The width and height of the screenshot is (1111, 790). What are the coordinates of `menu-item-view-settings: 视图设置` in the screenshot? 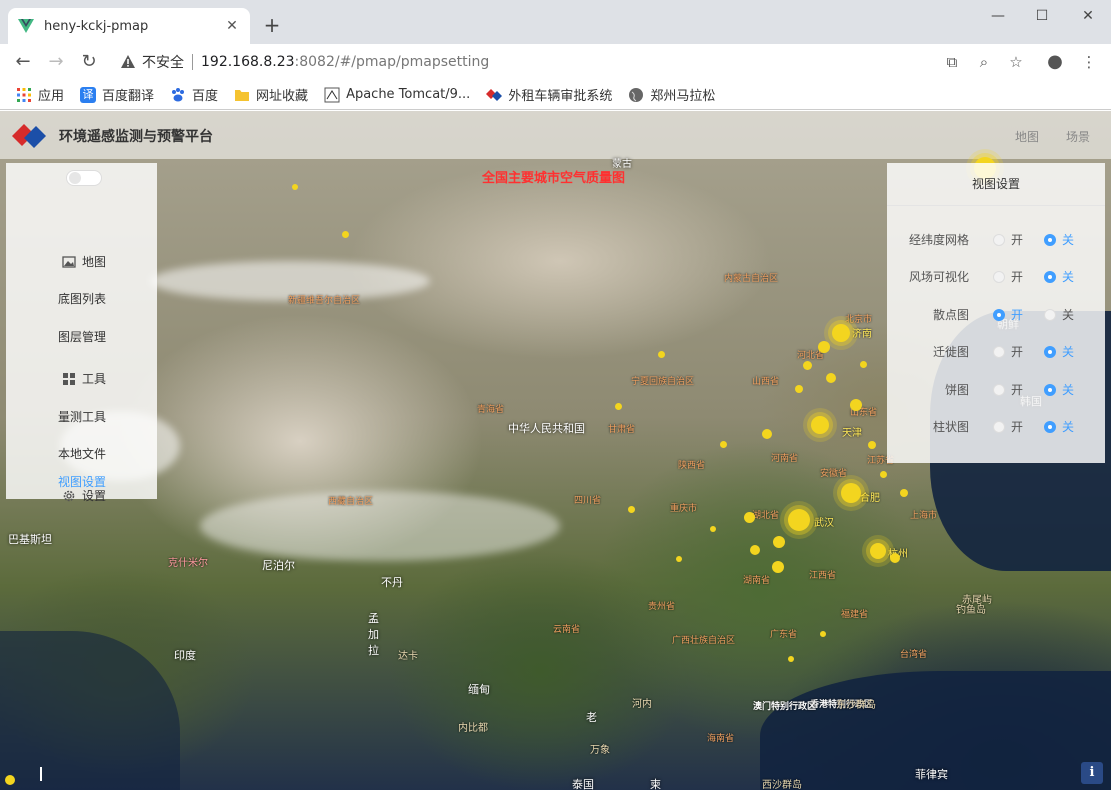 It's located at (82, 481).